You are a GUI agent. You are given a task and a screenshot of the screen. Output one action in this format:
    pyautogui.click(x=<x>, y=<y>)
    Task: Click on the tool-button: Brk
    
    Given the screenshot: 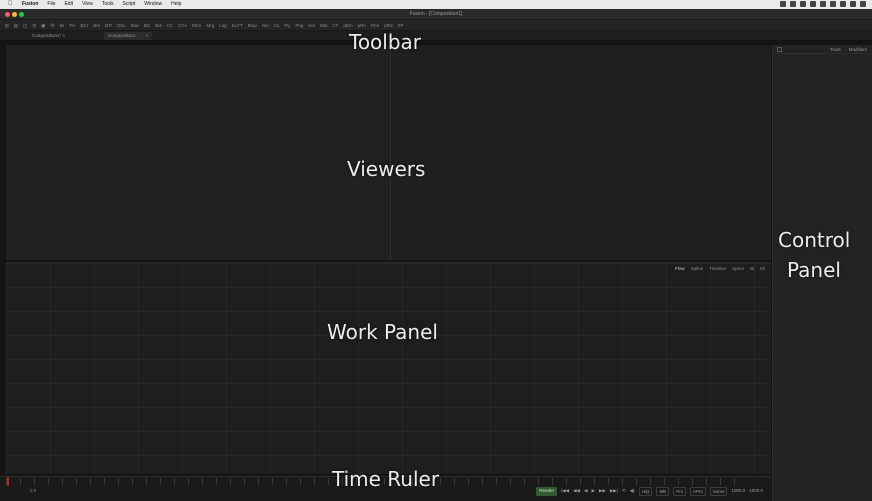 What is the action you would take?
    pyautogui.click(x=96, y=25)
    